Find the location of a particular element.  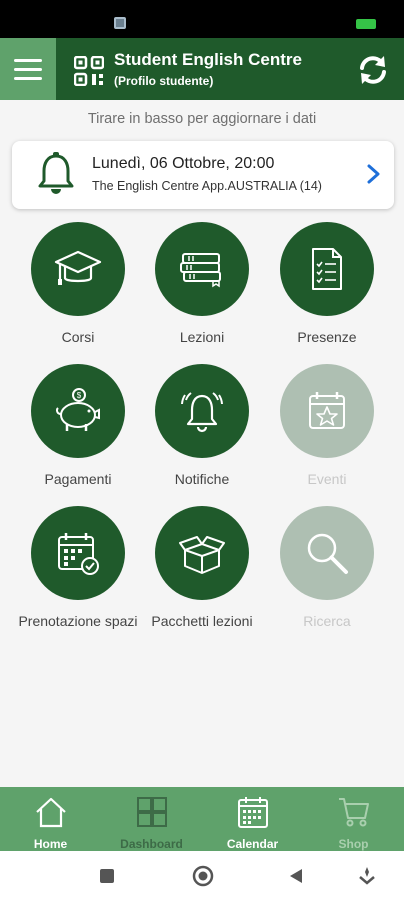

cart-icon is located at coordinates (353, 812).